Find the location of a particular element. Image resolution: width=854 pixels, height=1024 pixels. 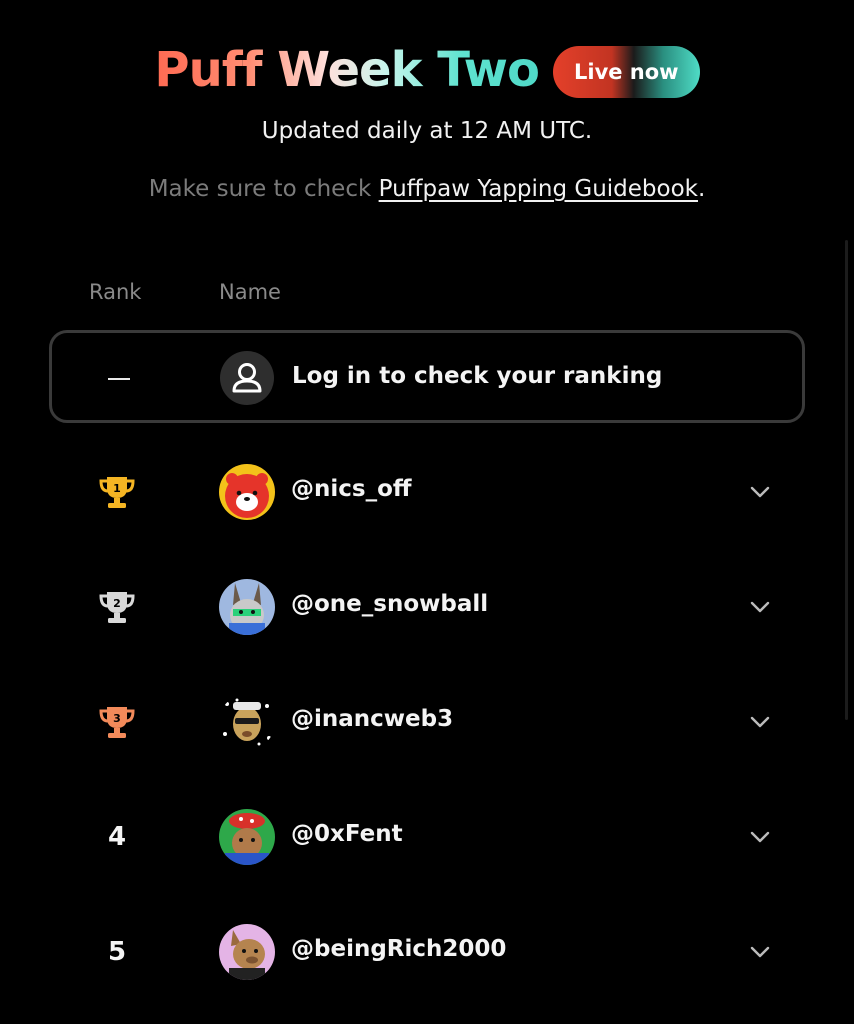

rank-label: 4 is located at coordinates (117, 837).